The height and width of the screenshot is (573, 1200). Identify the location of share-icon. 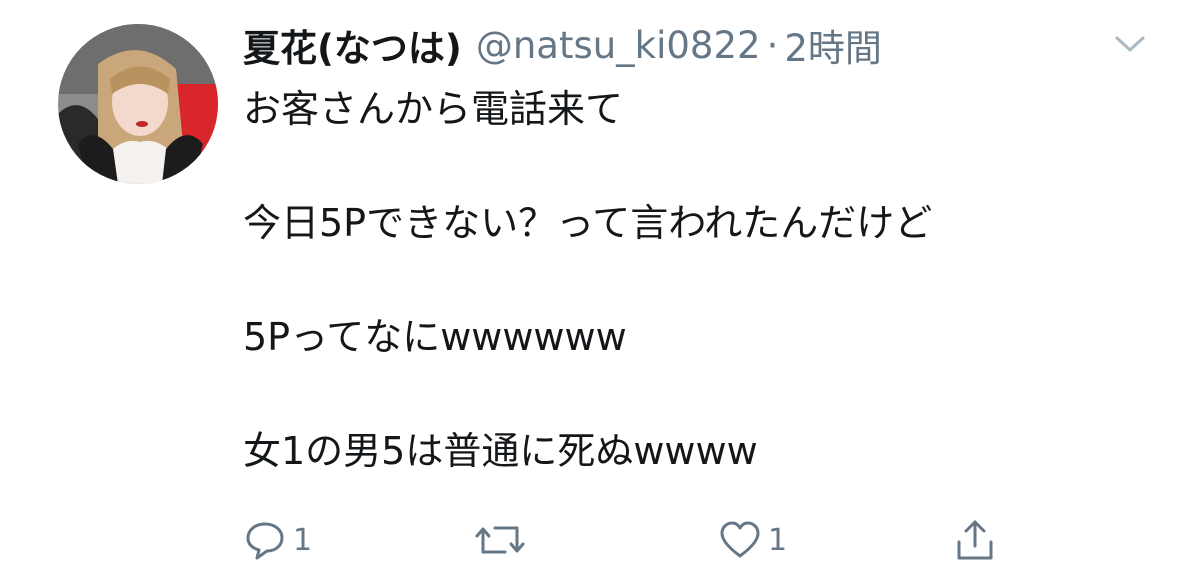
(975, 540).